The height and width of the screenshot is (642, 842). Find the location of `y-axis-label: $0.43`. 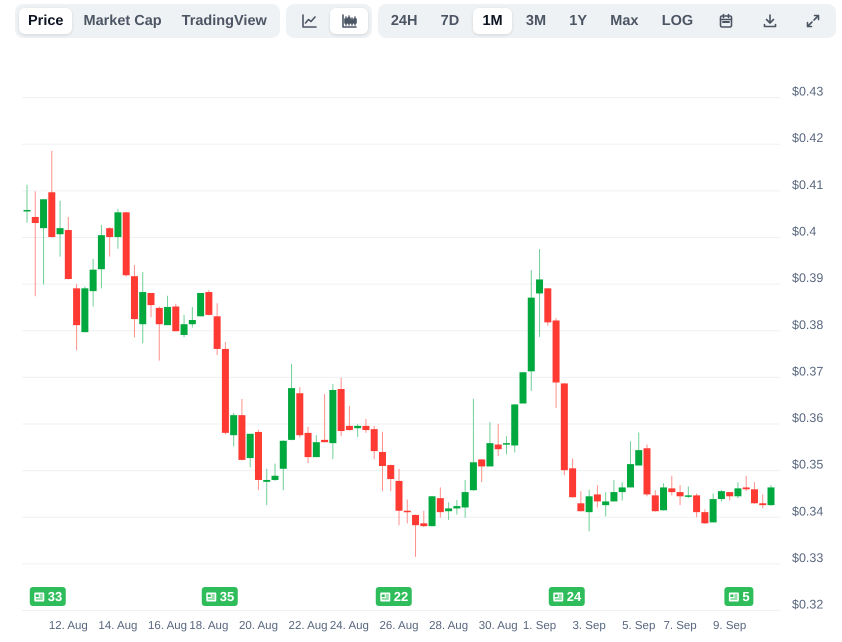

y-axis-label: $0.43 is located at coordinates (808, 91).